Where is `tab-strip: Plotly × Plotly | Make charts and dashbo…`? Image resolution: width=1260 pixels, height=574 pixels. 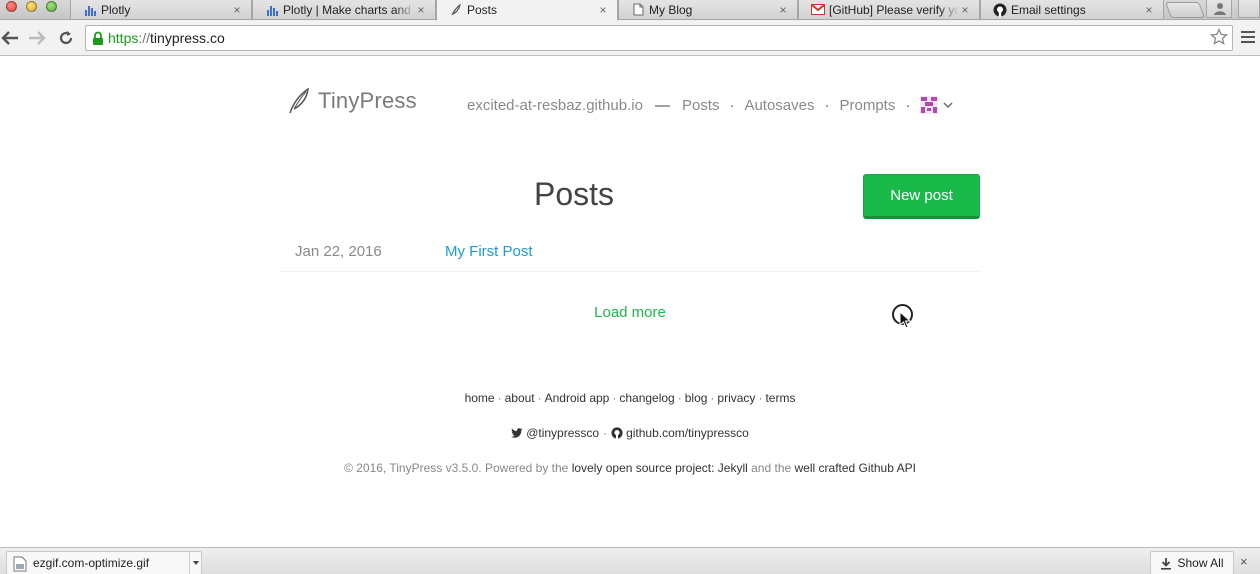 tab-strip: Plotly × Plotly | Make charts and dashbo… is located at coordinates (630, 10).